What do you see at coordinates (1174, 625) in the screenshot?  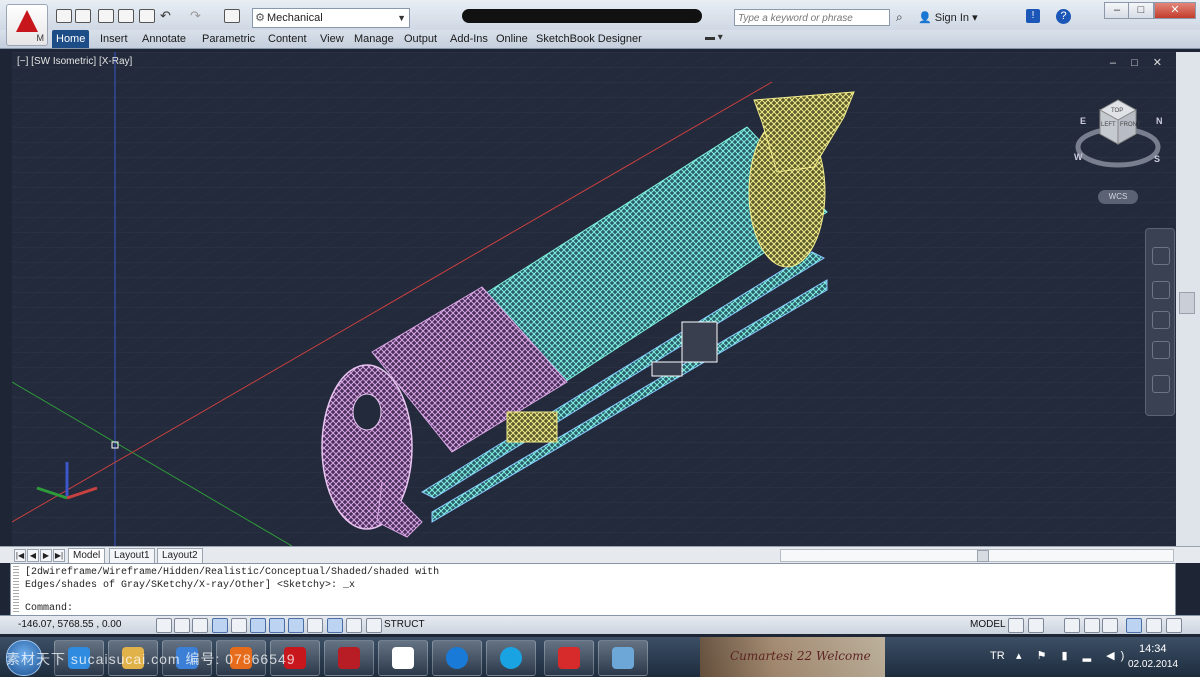 I see `clean-screen-icon` at bounding box center [1174, 625].